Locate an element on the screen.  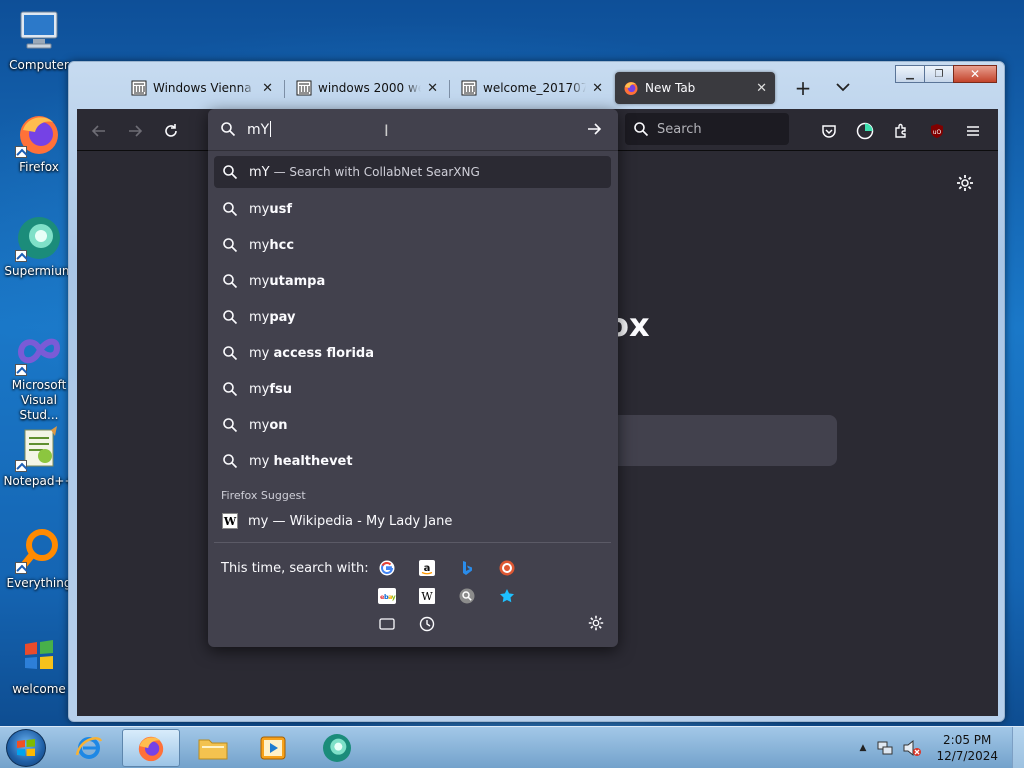
desktop-icon-computer: Computer is located at coordinates (39, 40).